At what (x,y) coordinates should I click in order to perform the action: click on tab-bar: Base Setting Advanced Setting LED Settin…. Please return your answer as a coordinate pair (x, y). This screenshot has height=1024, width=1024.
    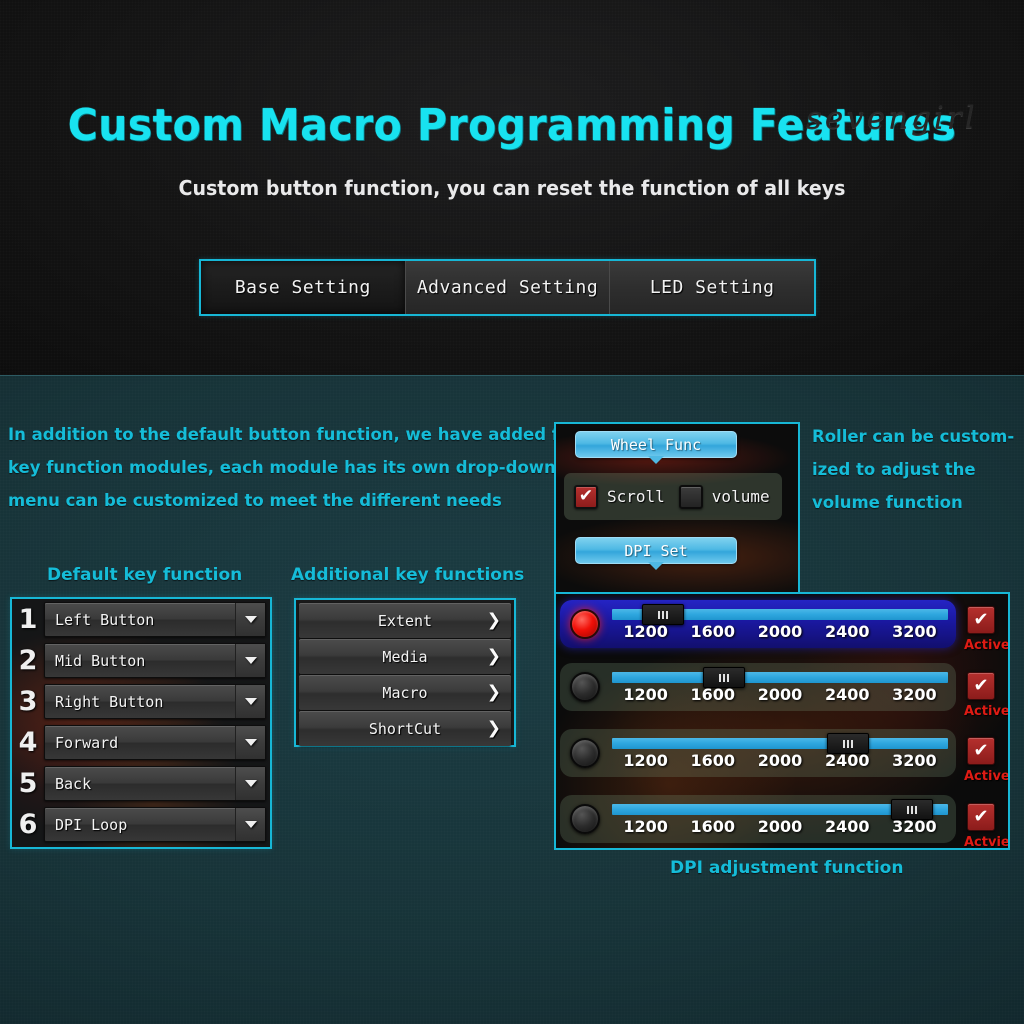
    Looking at the image, I should click on (507, 287).